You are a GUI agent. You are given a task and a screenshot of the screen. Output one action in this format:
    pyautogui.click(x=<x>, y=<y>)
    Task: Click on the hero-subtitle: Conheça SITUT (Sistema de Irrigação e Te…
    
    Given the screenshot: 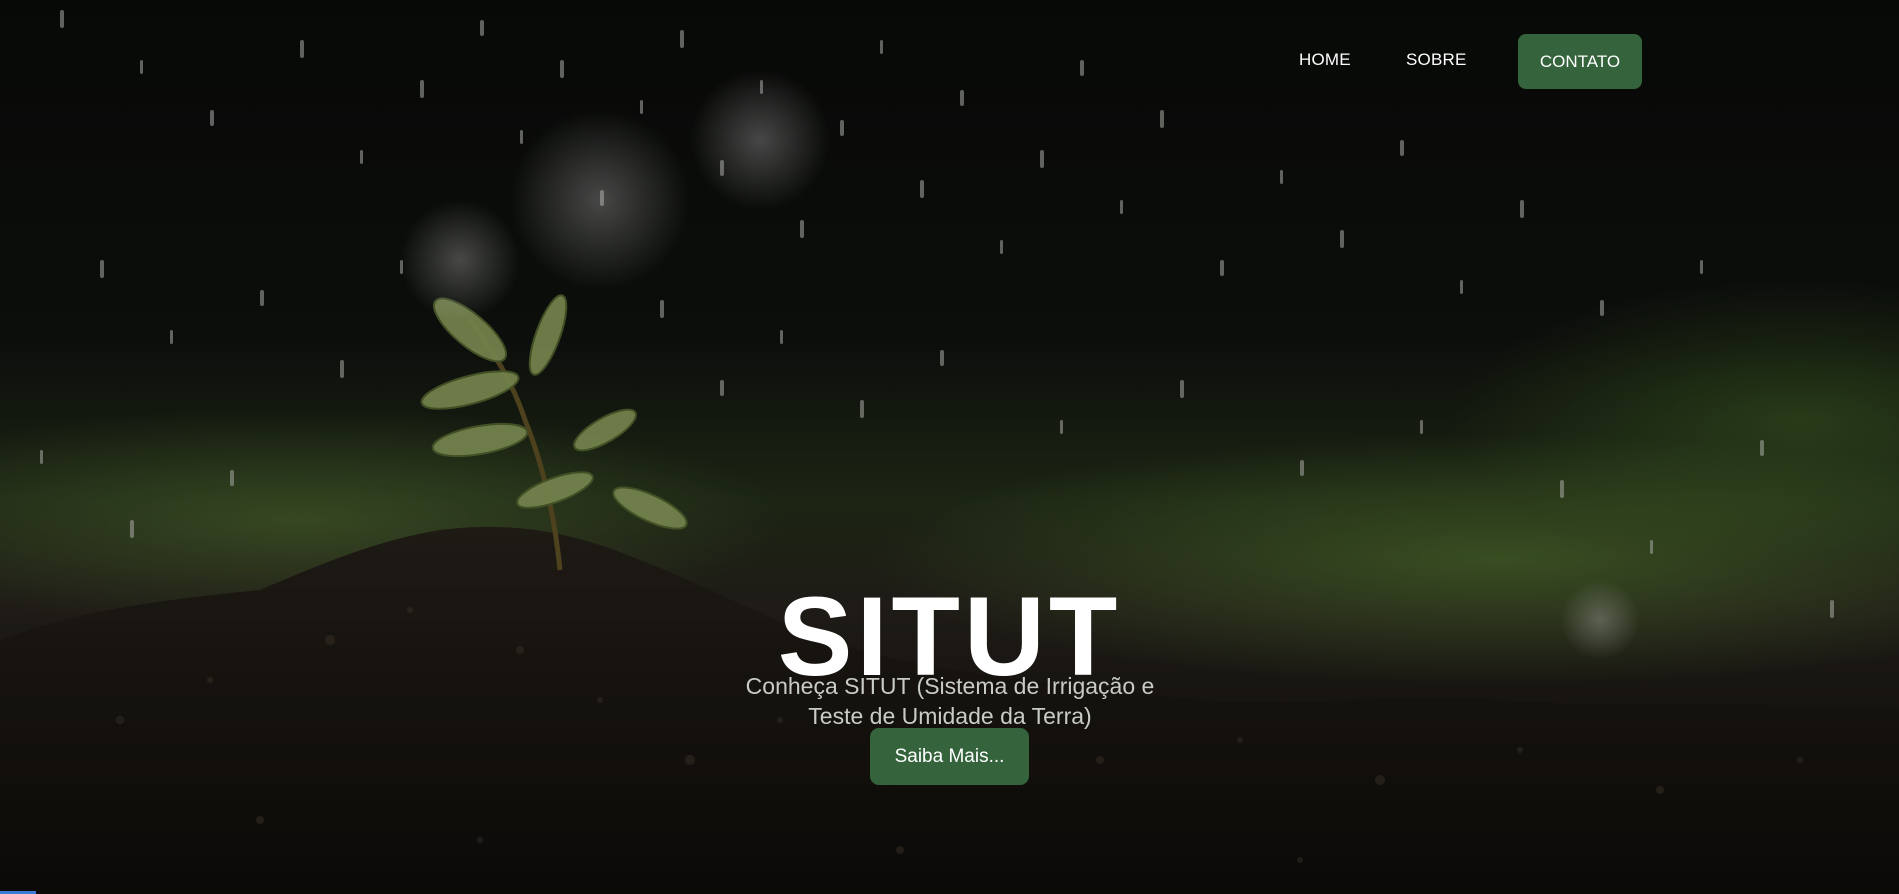 What is the action you would take?
    pyautogui.click(x=950, y=701)
    